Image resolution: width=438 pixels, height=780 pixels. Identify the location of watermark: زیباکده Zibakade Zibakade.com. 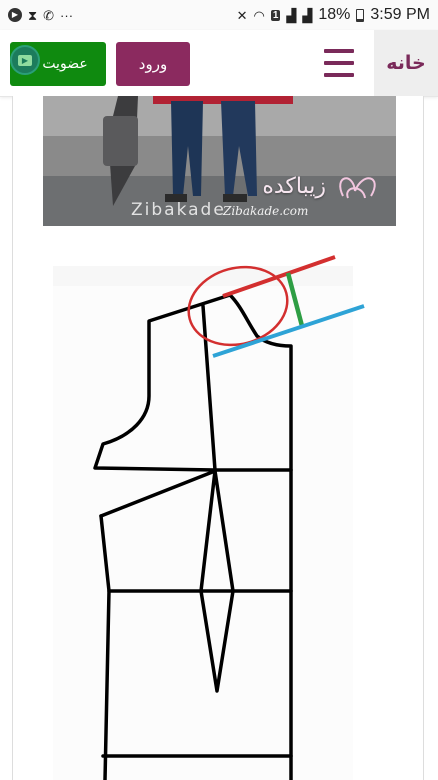
(219, 161).